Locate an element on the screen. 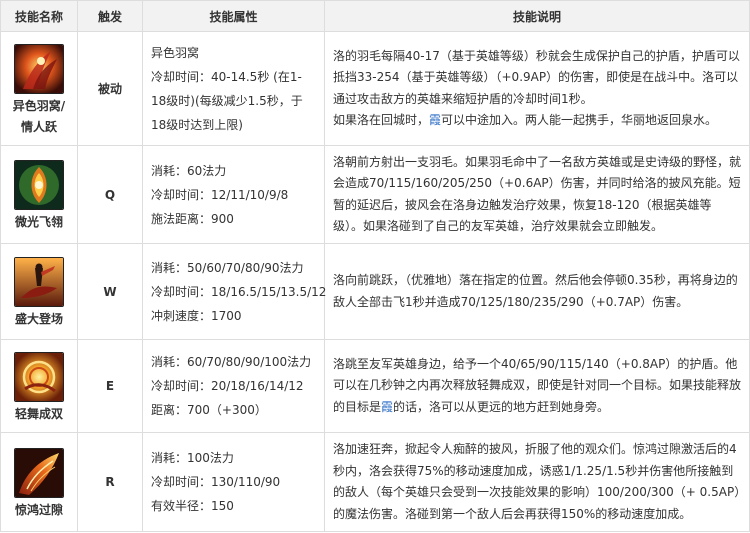  attribute-line: 消耗：60/70/80/90/100法力 is located at coordinates (231, 362).